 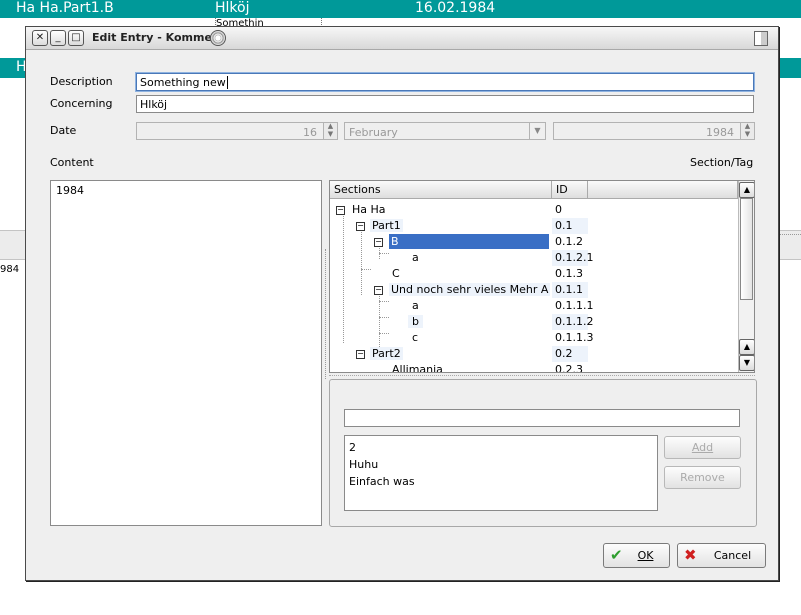 I want to click on month-value: February, so click(x=373, y=132).